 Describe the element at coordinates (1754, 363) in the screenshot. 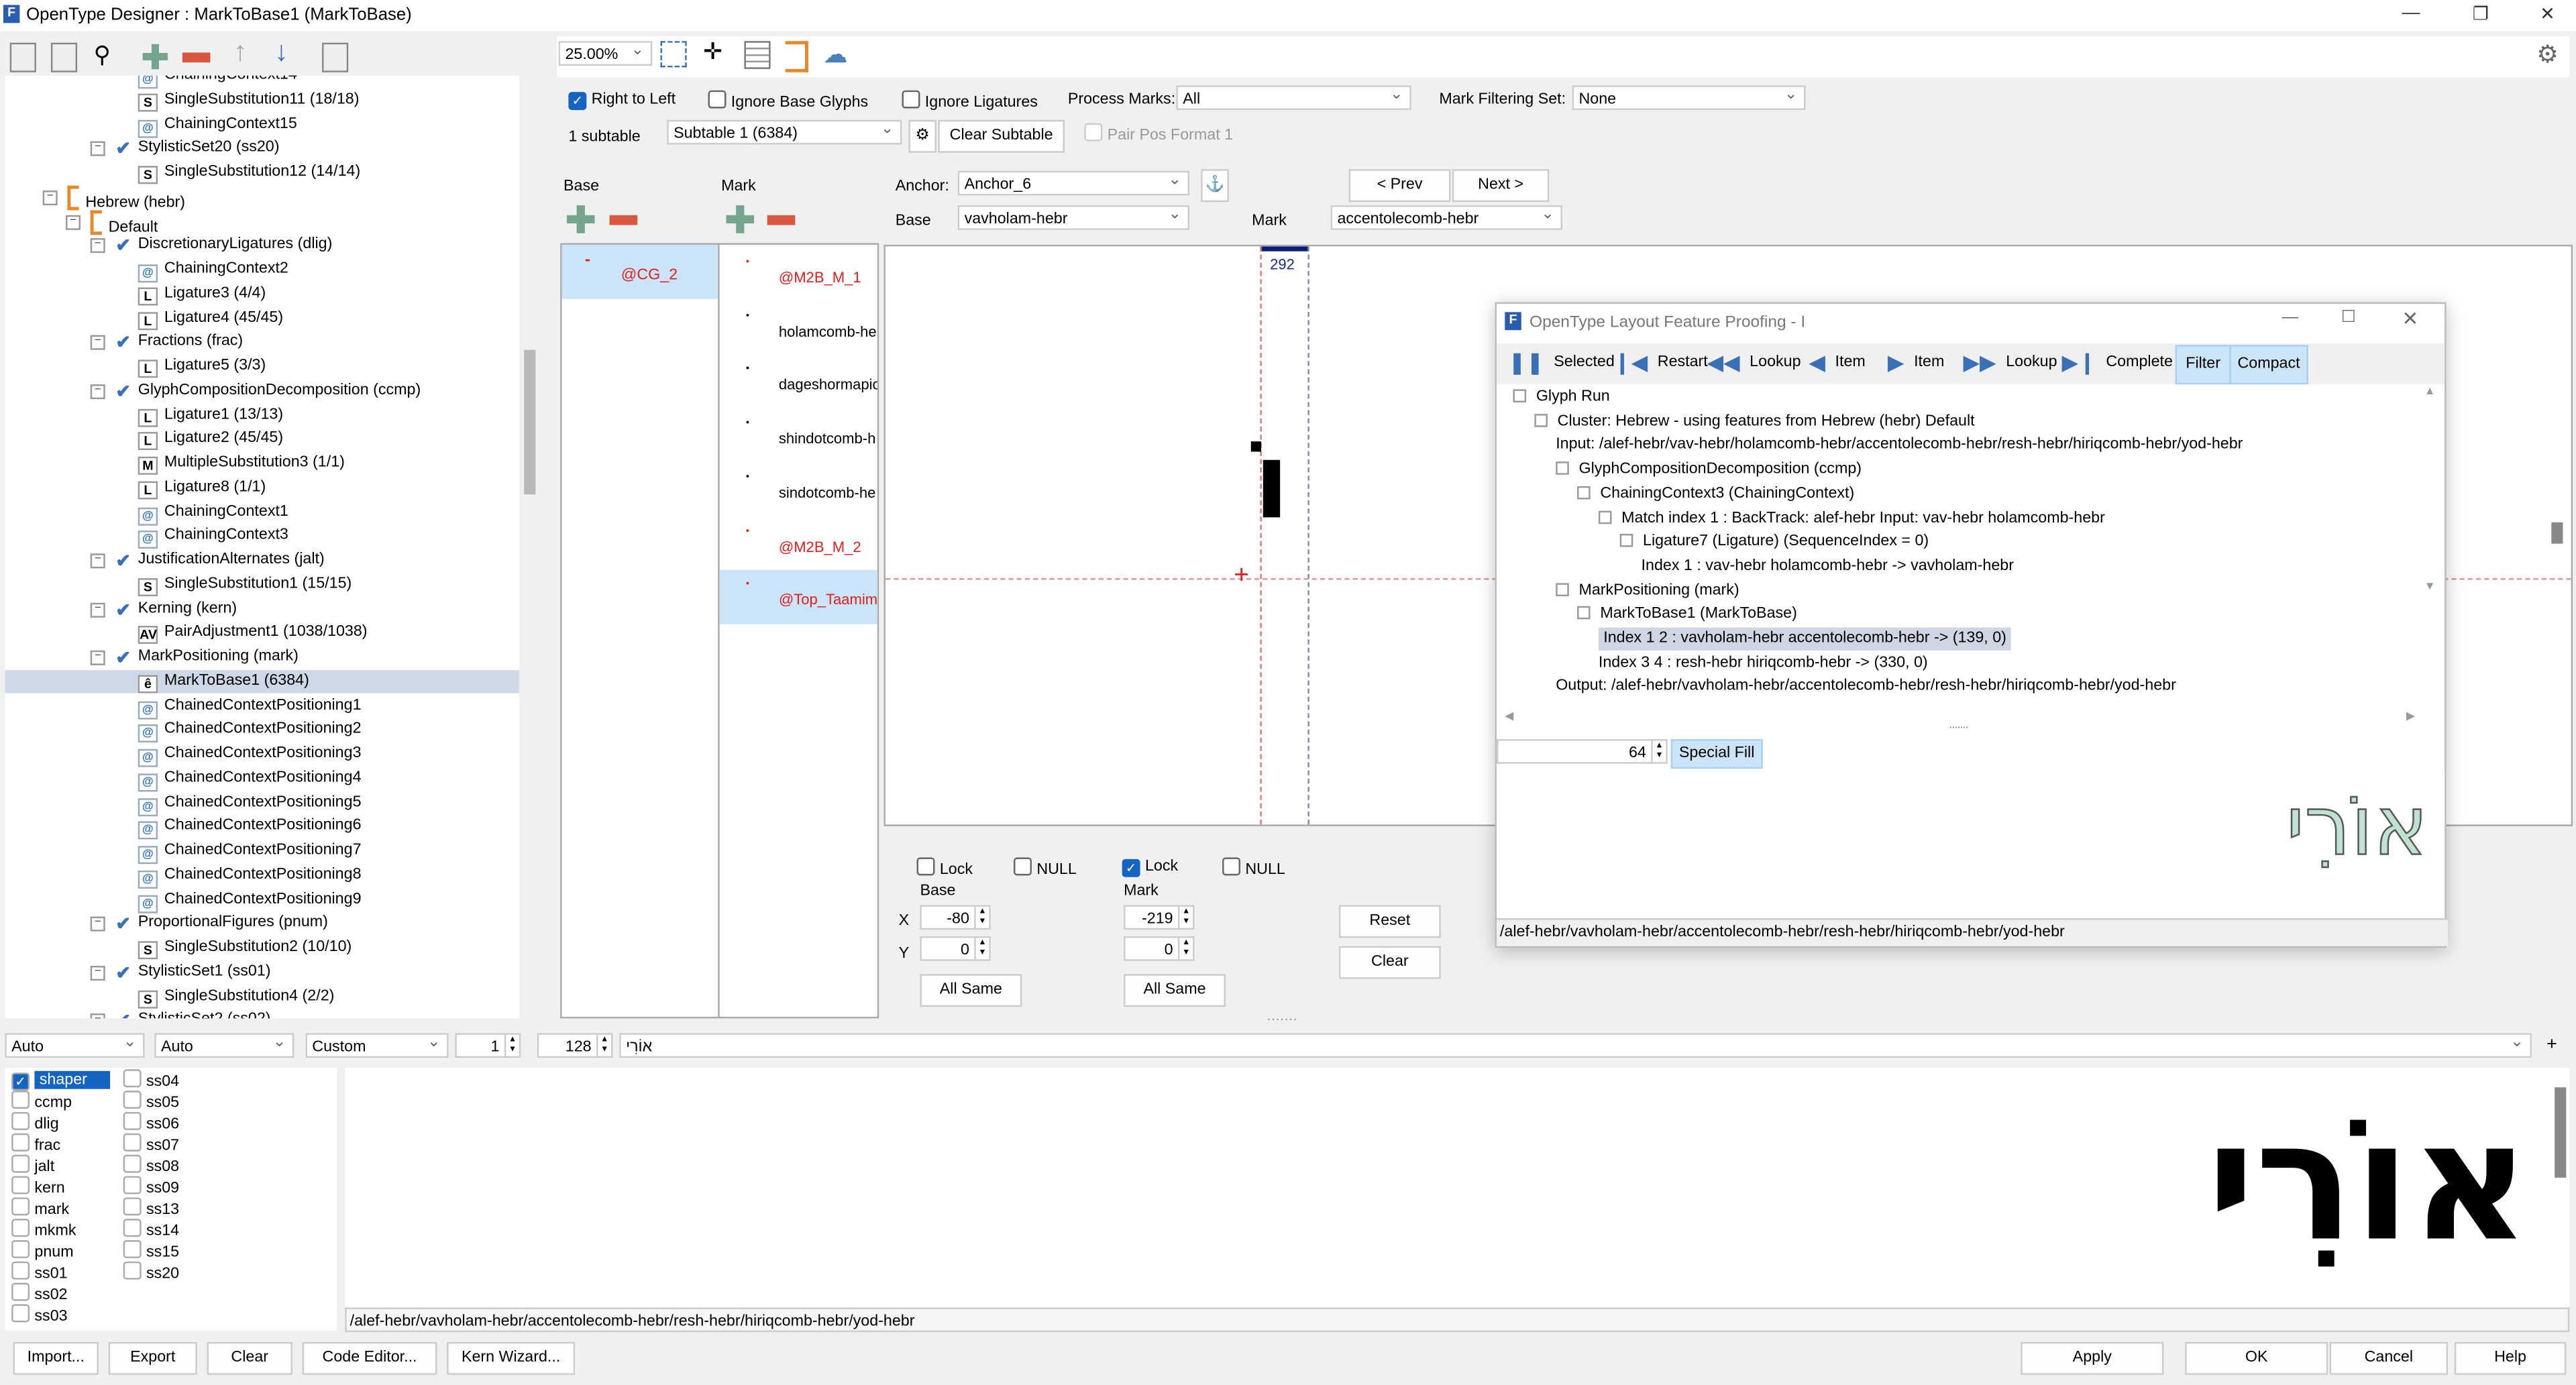

I see `prev-lookup-button: ◀◀ Lookup` at that location.